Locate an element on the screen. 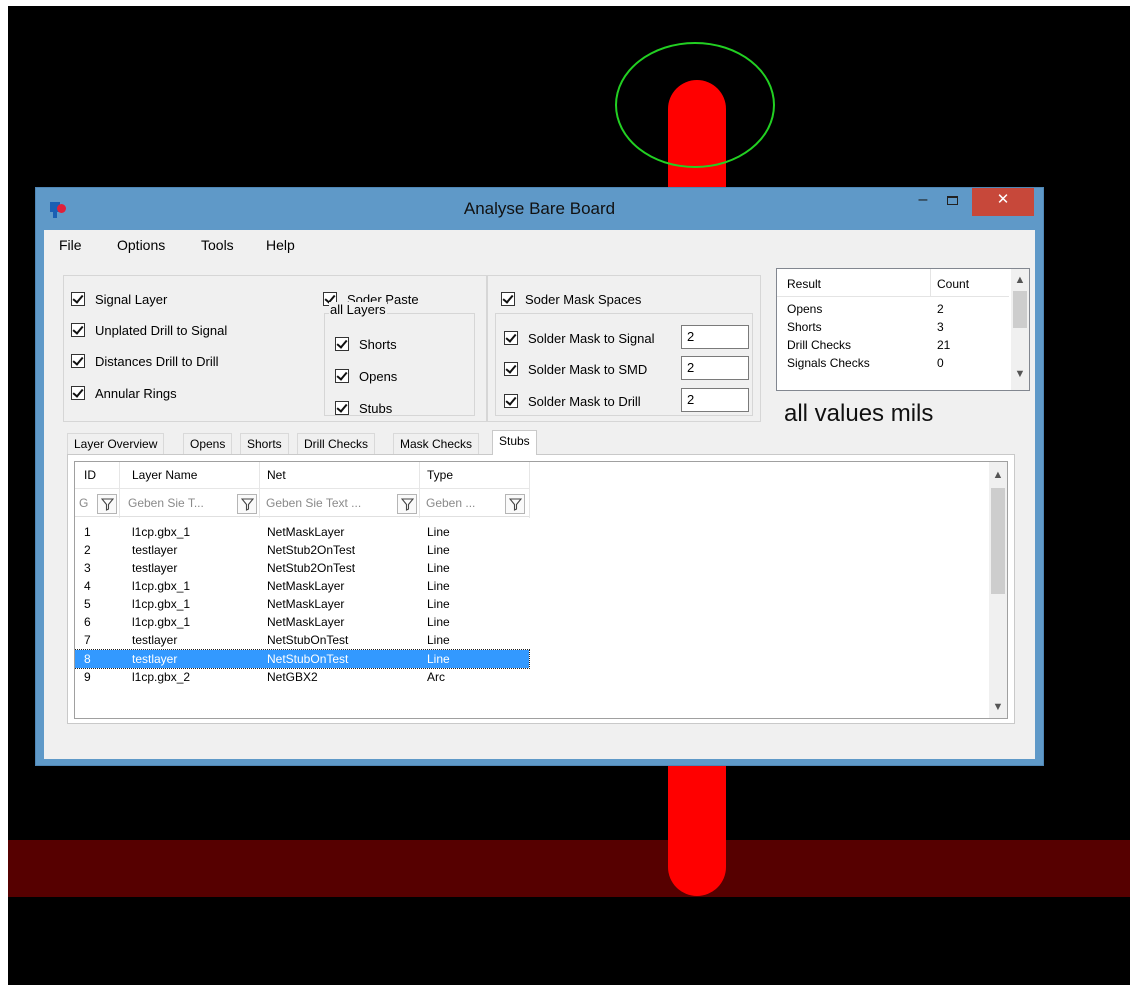 This screenshot has height=985, width=1130. mask-to-signal-input: 2 is located at coordinates (715, 337).